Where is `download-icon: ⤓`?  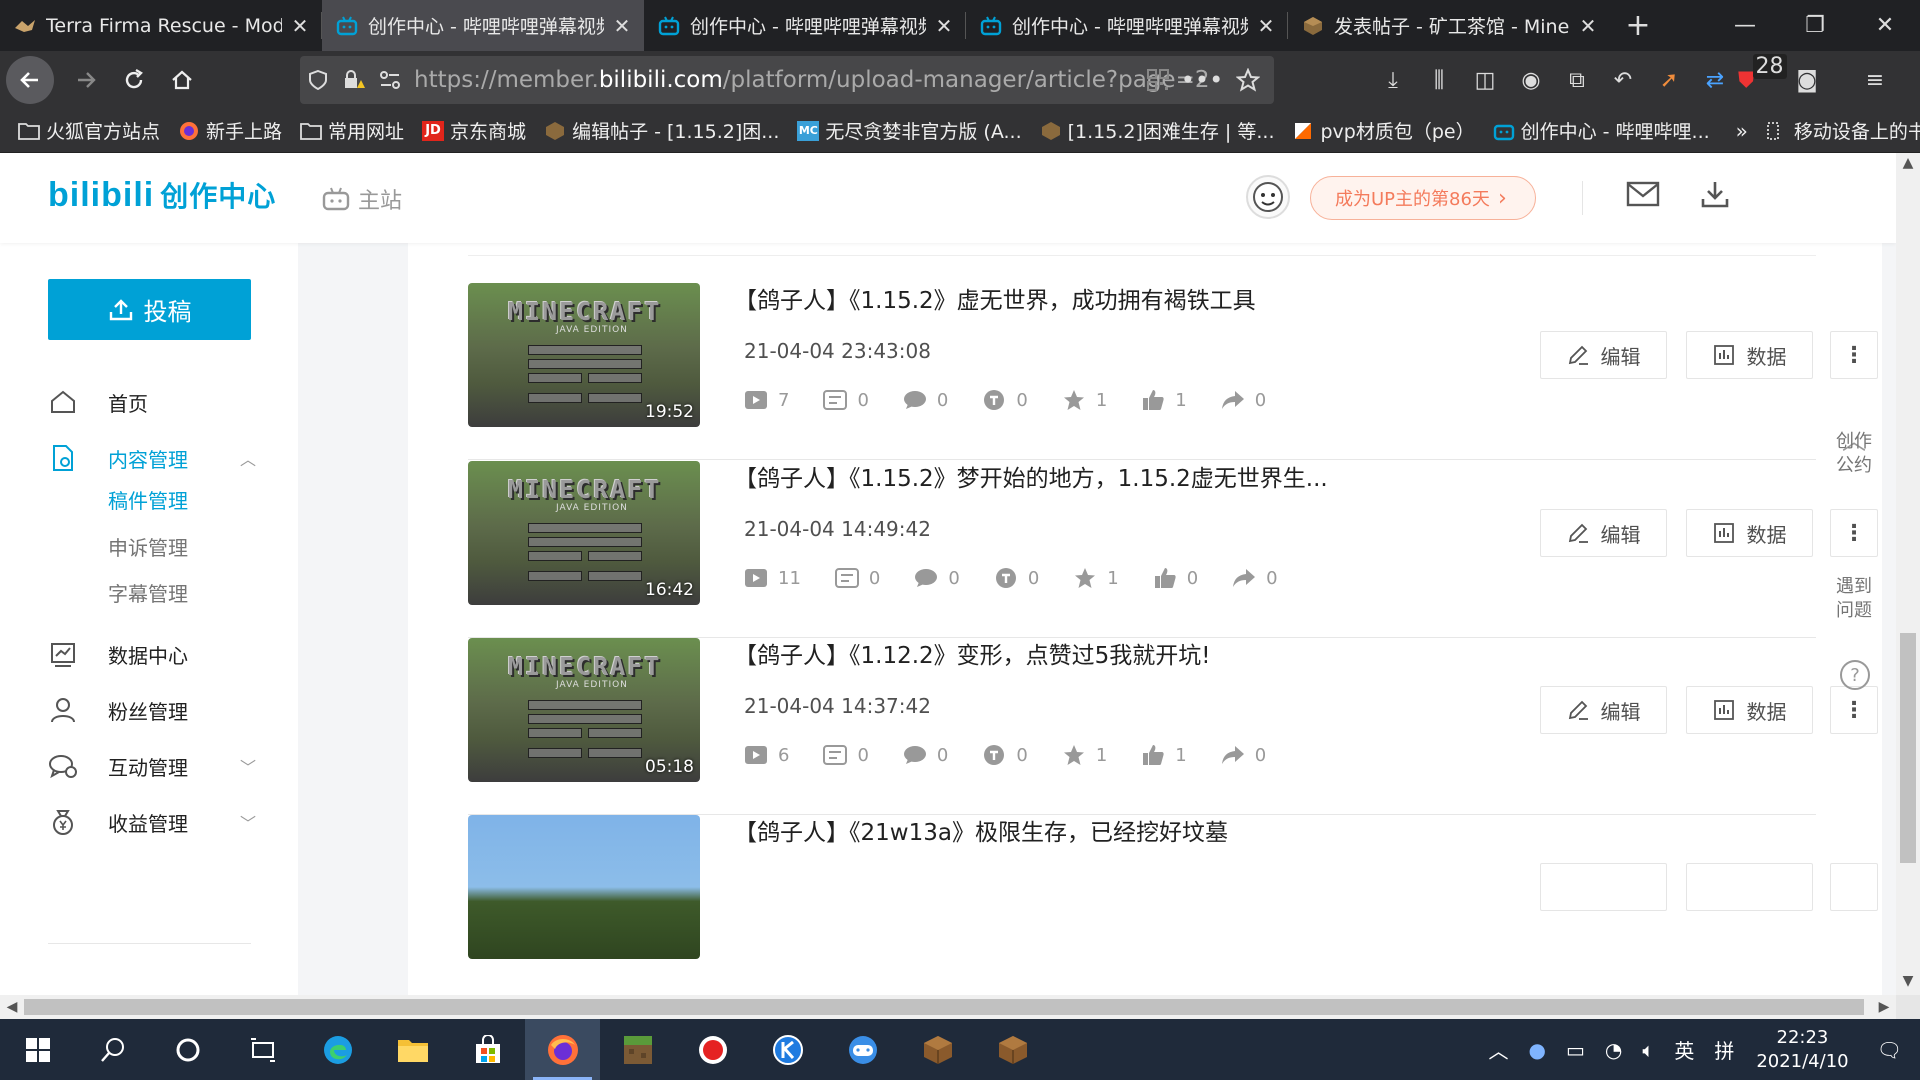
download-icon: ⤓ is located at coordinates (1393, 80).